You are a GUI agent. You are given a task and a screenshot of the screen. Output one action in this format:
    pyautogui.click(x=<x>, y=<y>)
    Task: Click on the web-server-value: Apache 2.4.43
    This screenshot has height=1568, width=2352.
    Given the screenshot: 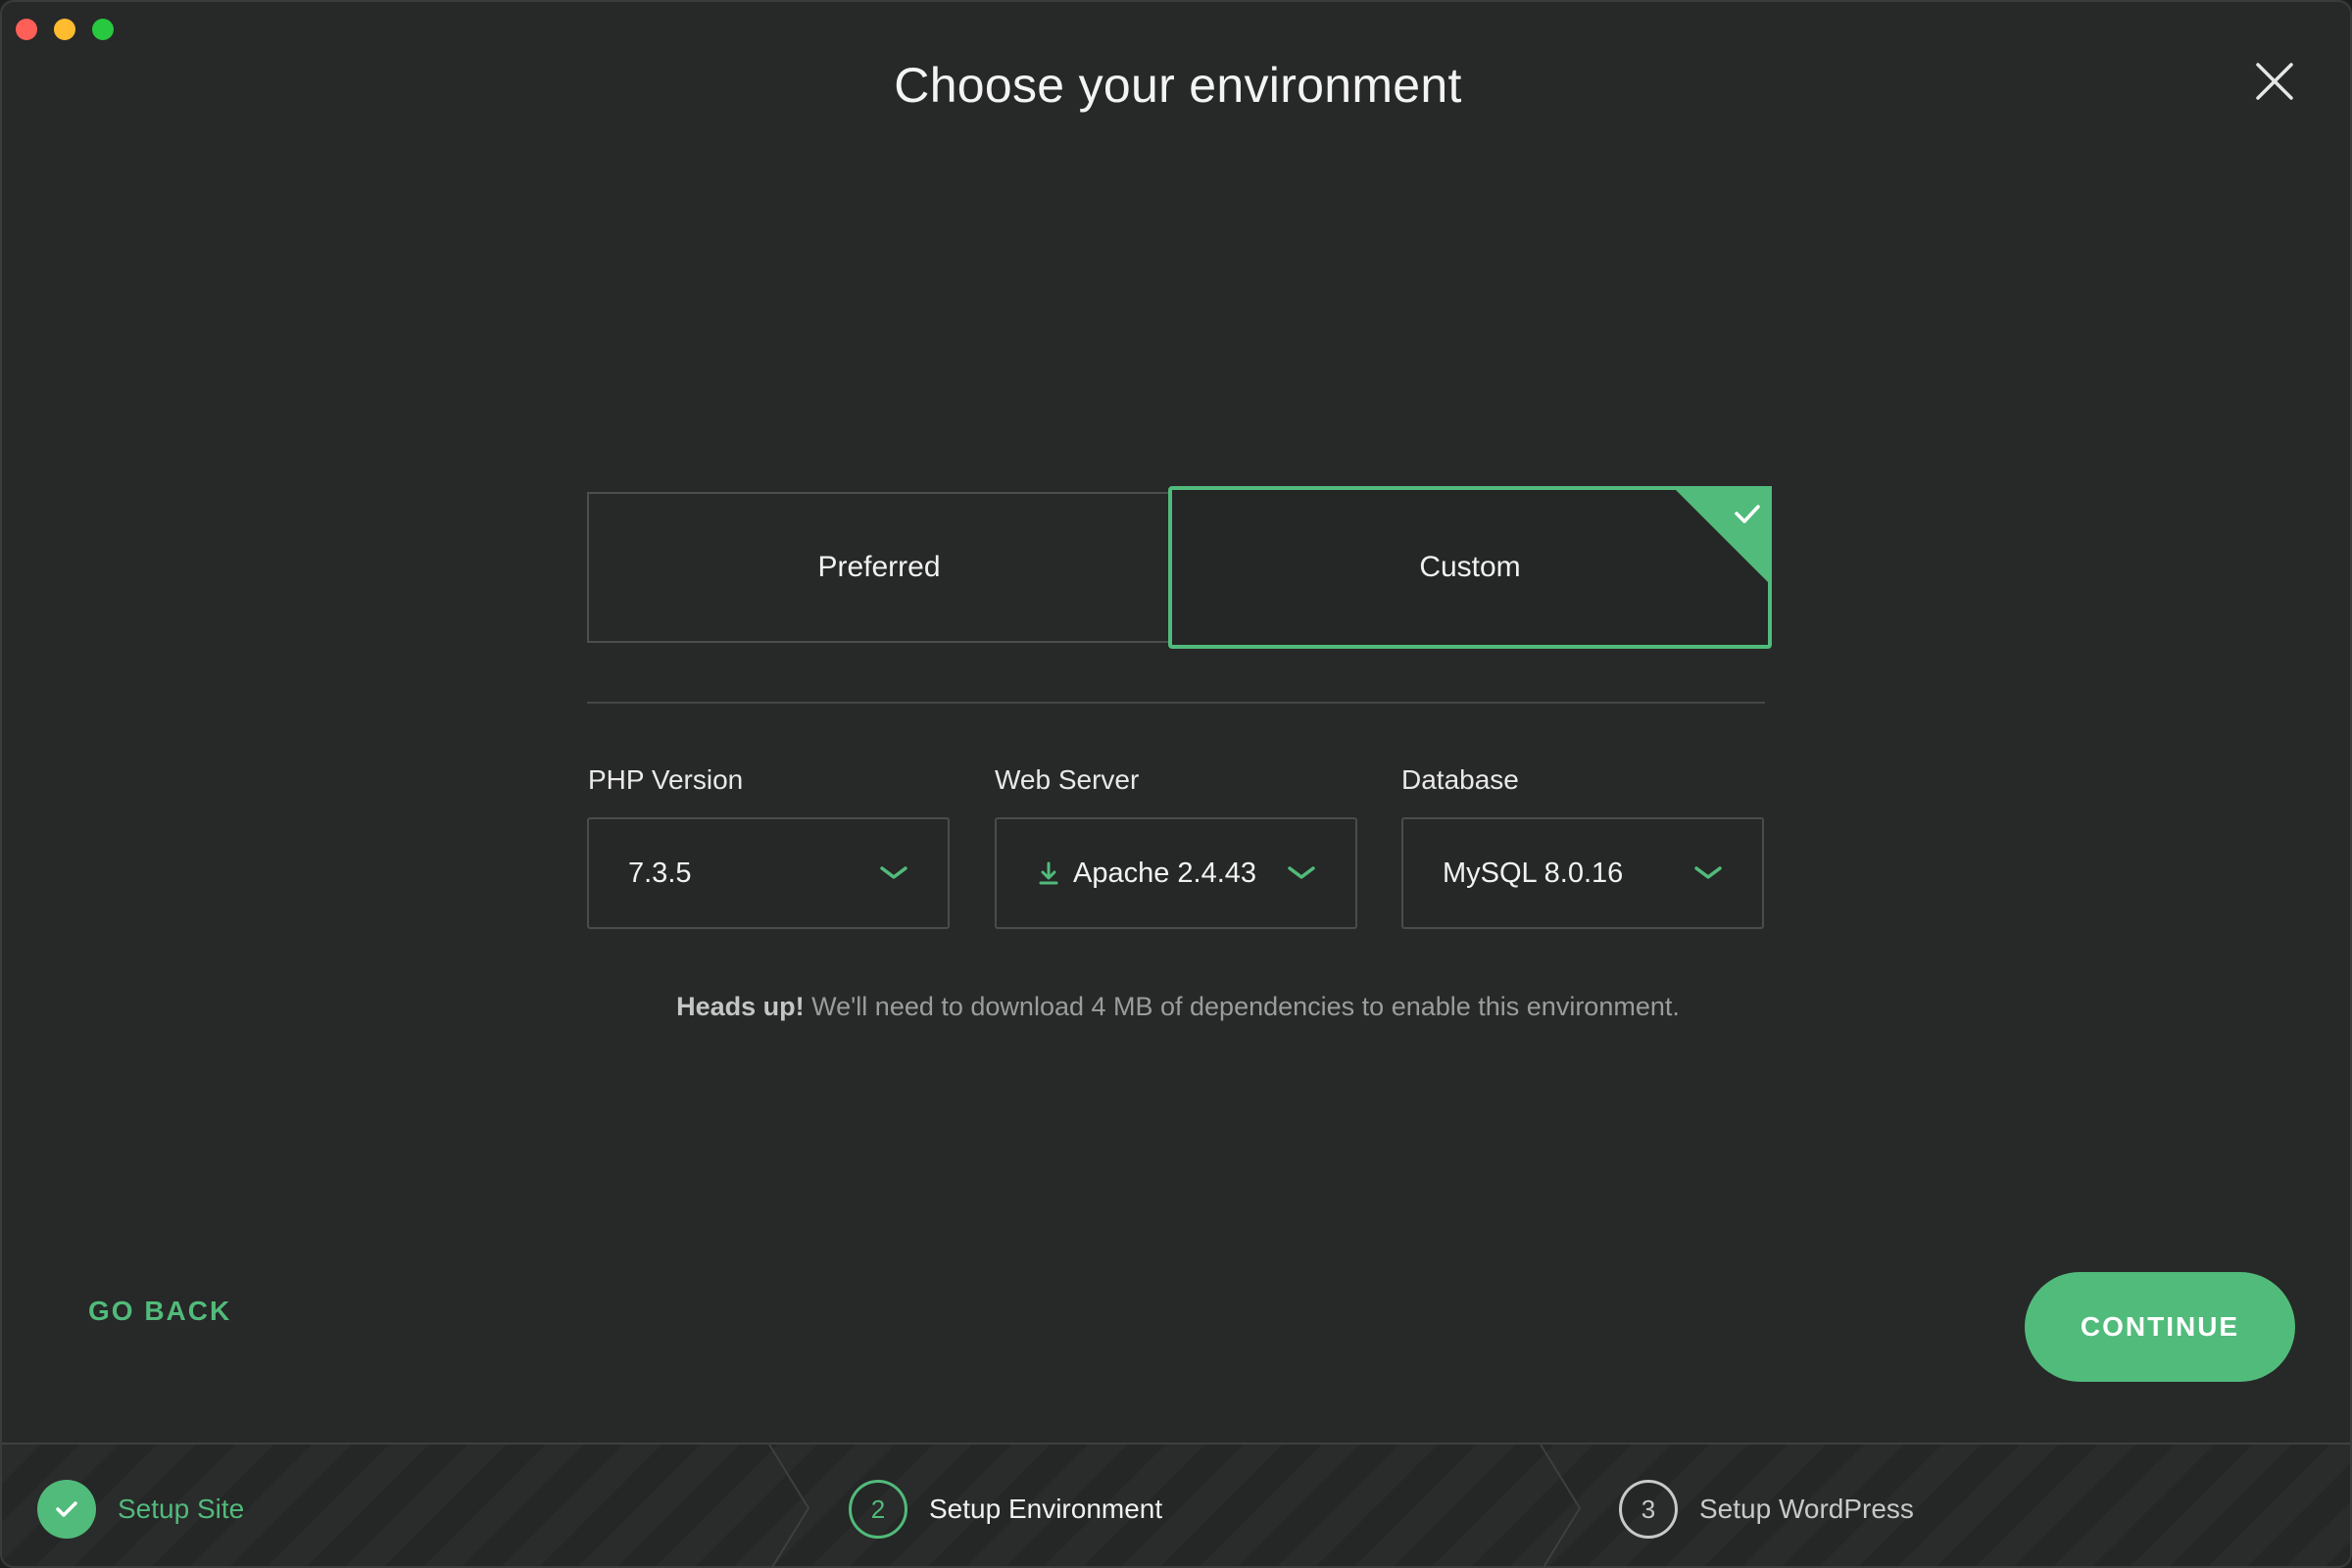 What is the action you would take?
    pyautogui.click(x=1165, y=873)
    